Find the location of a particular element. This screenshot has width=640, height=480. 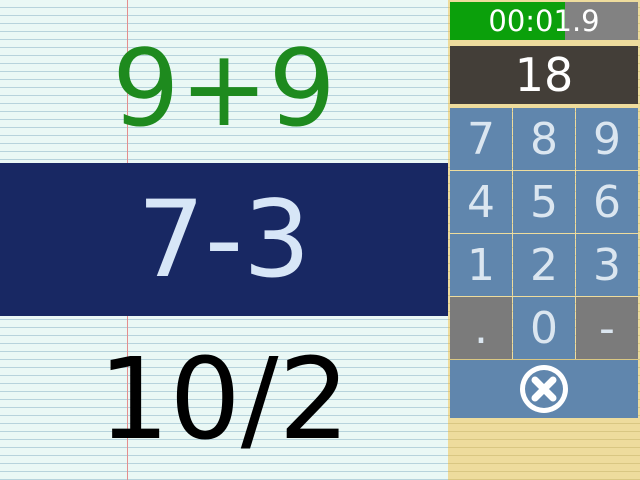

key-4: 4 is located at coordinates (481, 202).